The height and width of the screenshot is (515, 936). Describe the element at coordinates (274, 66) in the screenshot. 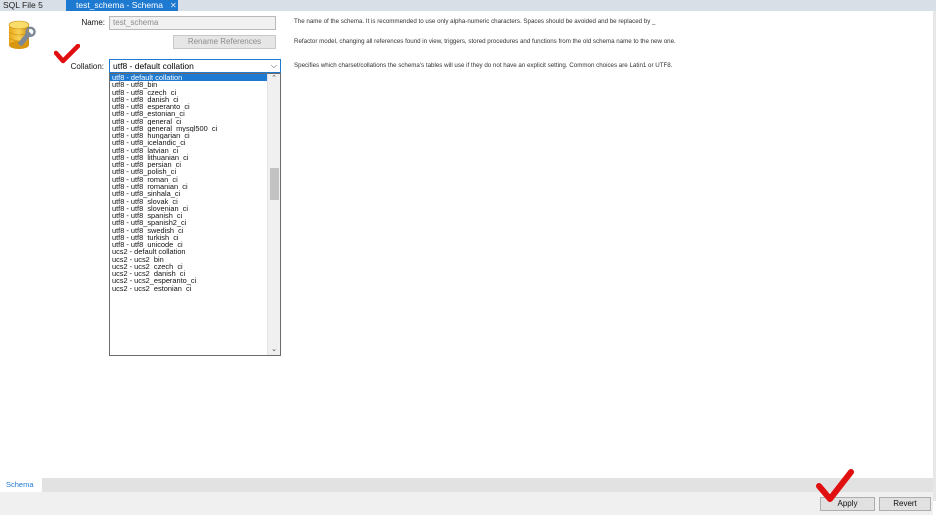

I see `chevron-down-icon: ⌵` at that location.